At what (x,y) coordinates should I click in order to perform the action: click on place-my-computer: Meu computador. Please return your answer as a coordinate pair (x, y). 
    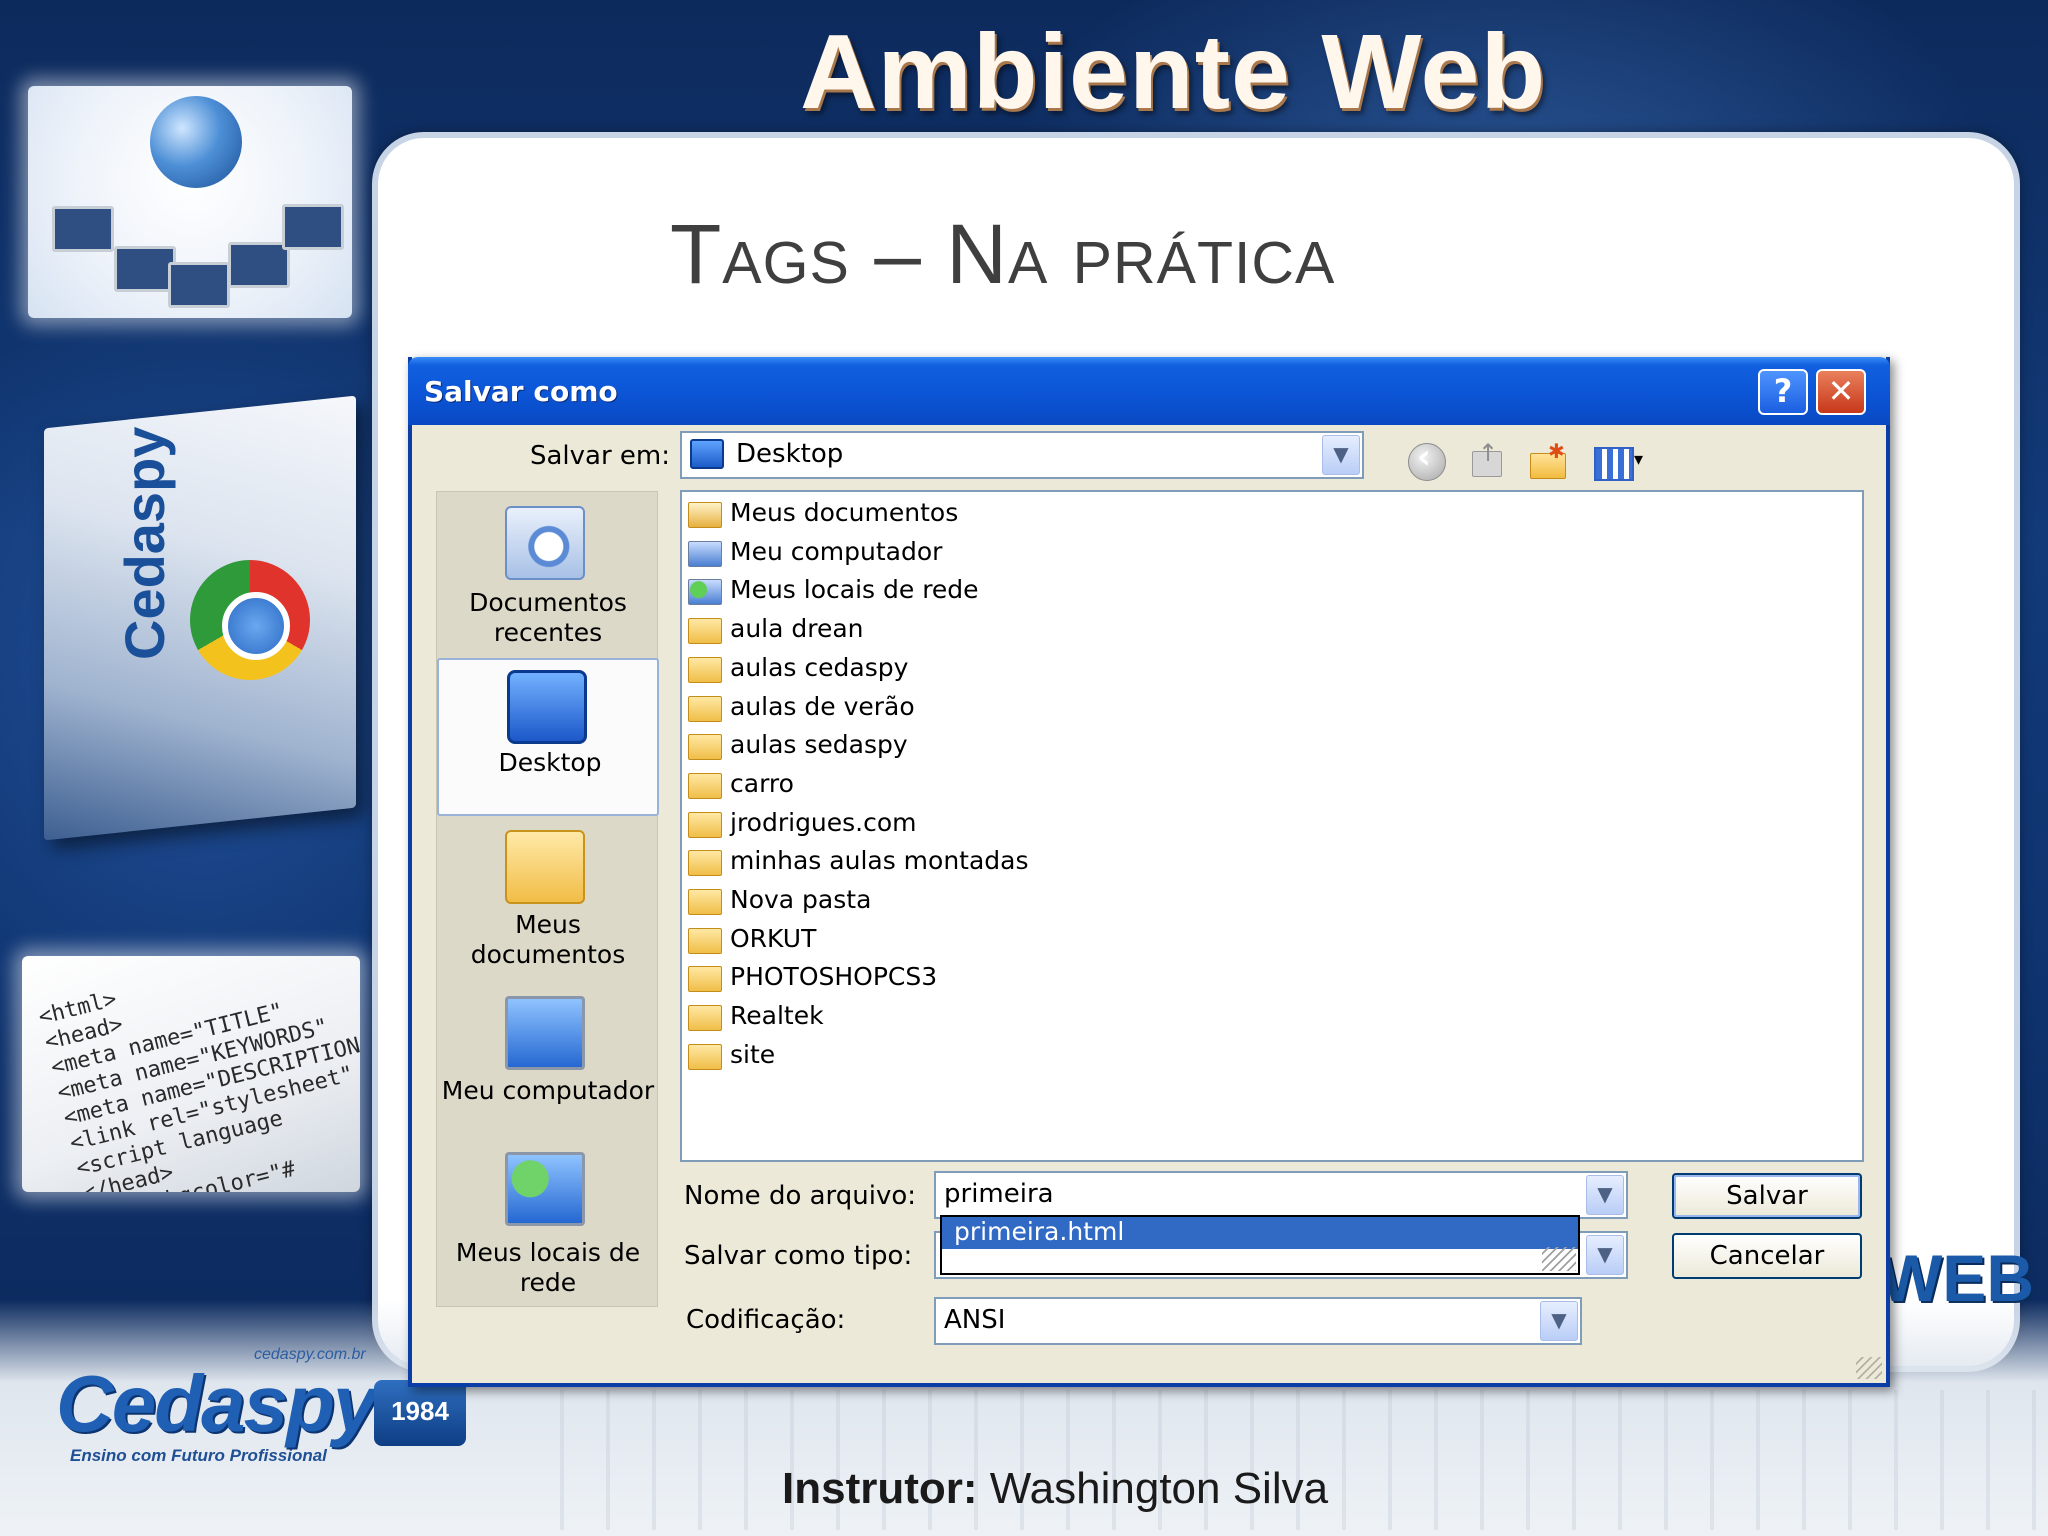
    Looking at the image, I should click on (548, 1057).